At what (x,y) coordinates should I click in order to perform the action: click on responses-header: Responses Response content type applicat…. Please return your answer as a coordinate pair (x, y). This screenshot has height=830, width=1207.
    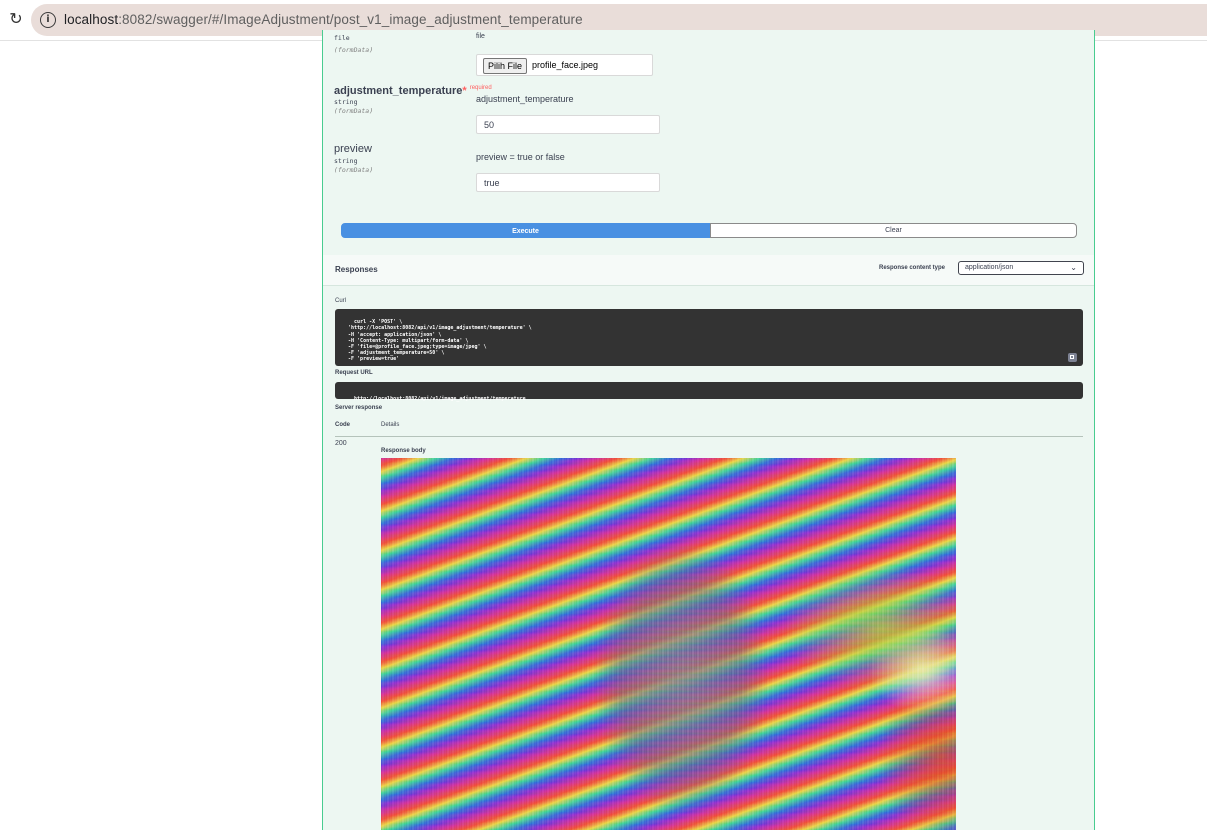
    Looking at the image, I should click on (708, 270).